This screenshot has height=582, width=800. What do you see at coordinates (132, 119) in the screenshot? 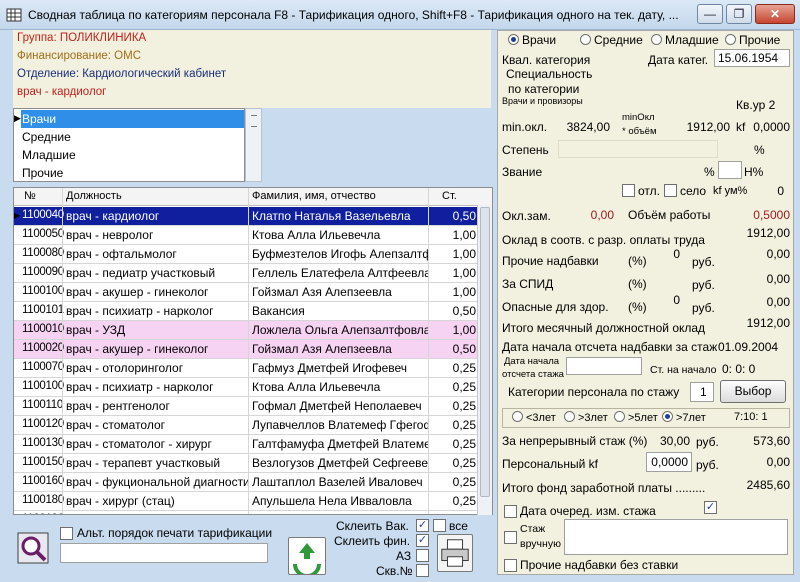
I see `list-item: Врачи` at bounding box center [132, 119].